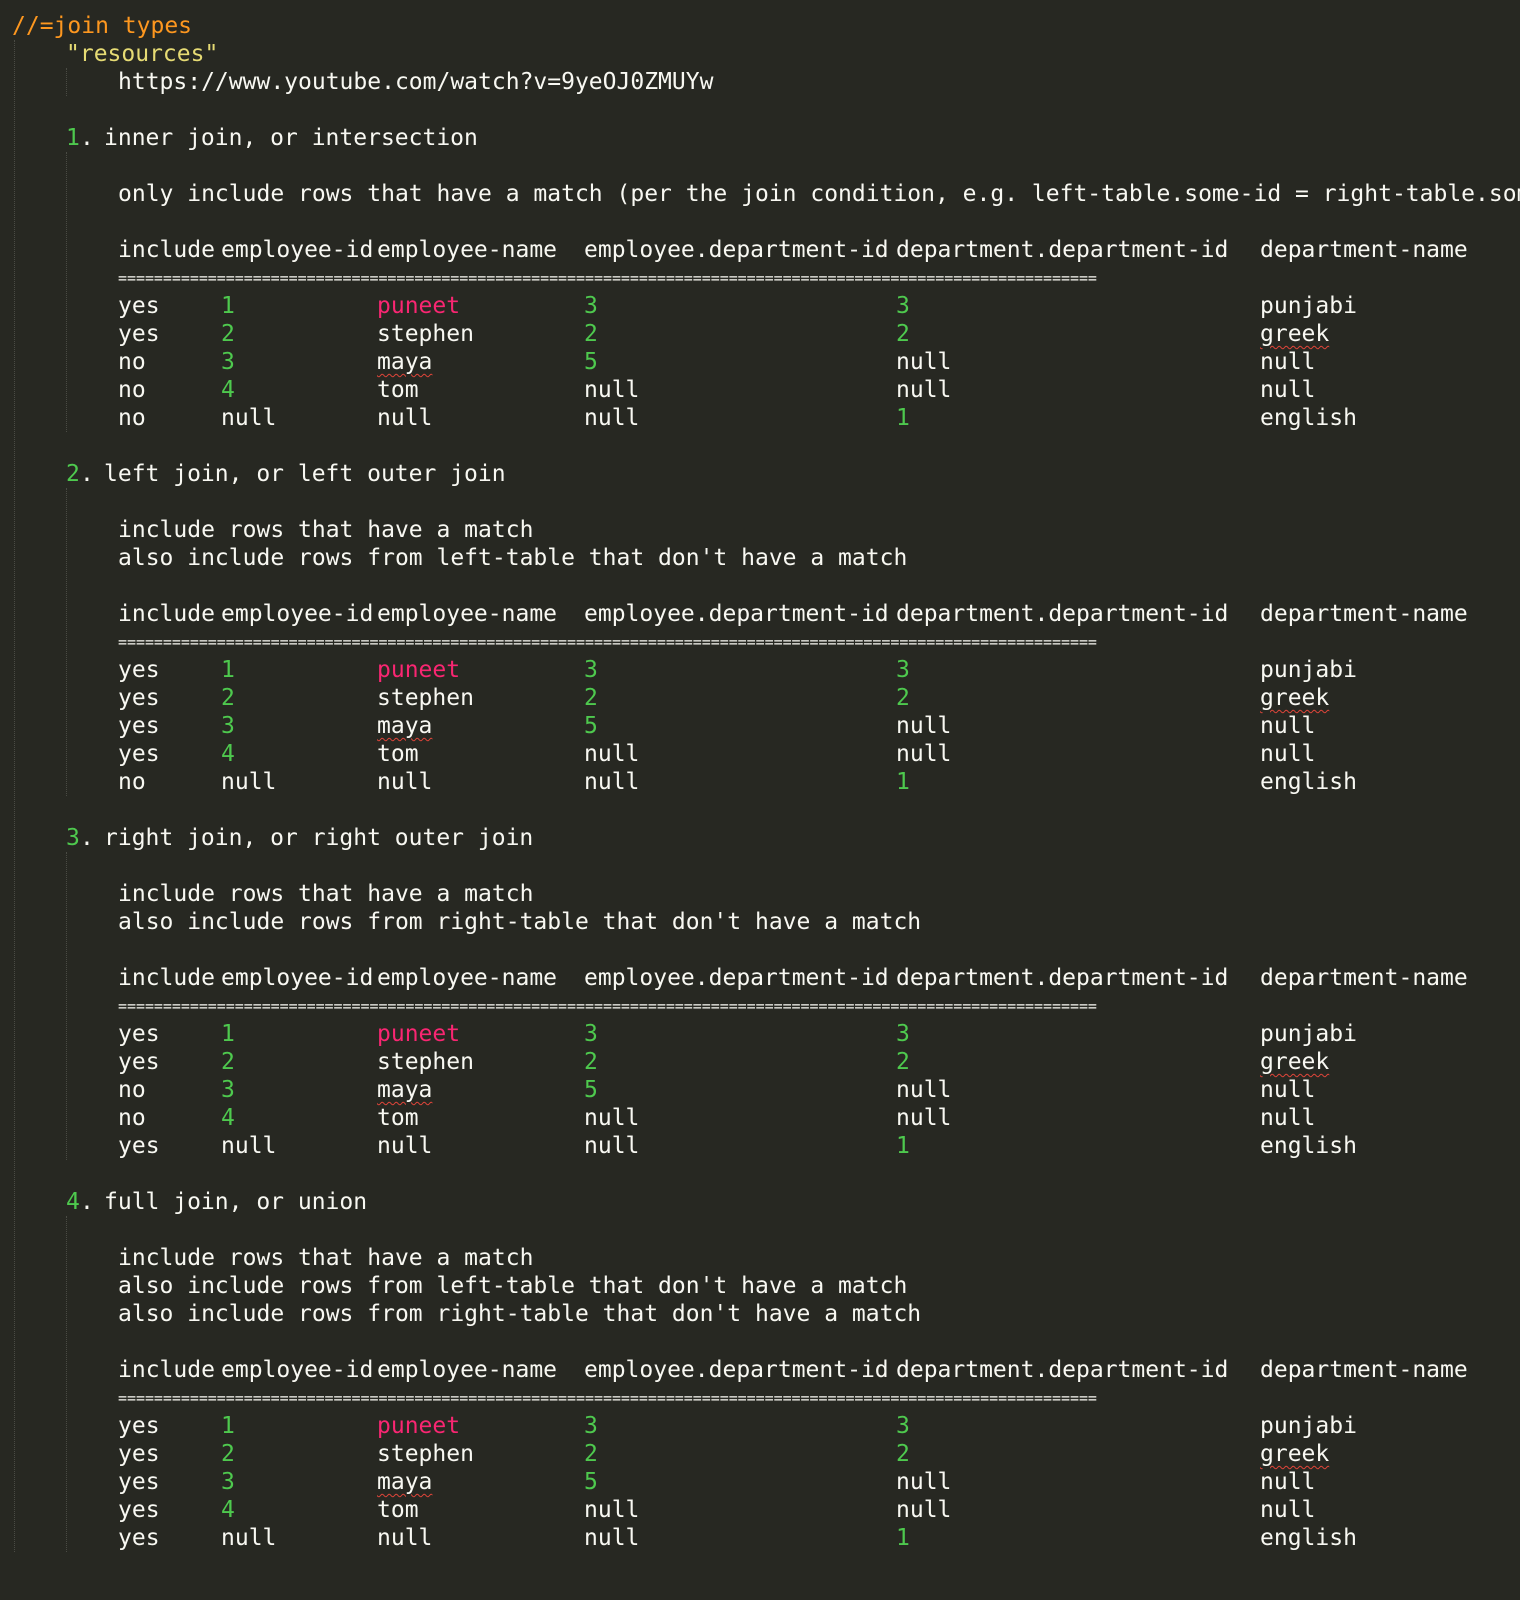  What do you see at coordinates (236, 1202) in the screenshot?
I see `section-heading: full join, or union` at bounding box center [236, 1202].